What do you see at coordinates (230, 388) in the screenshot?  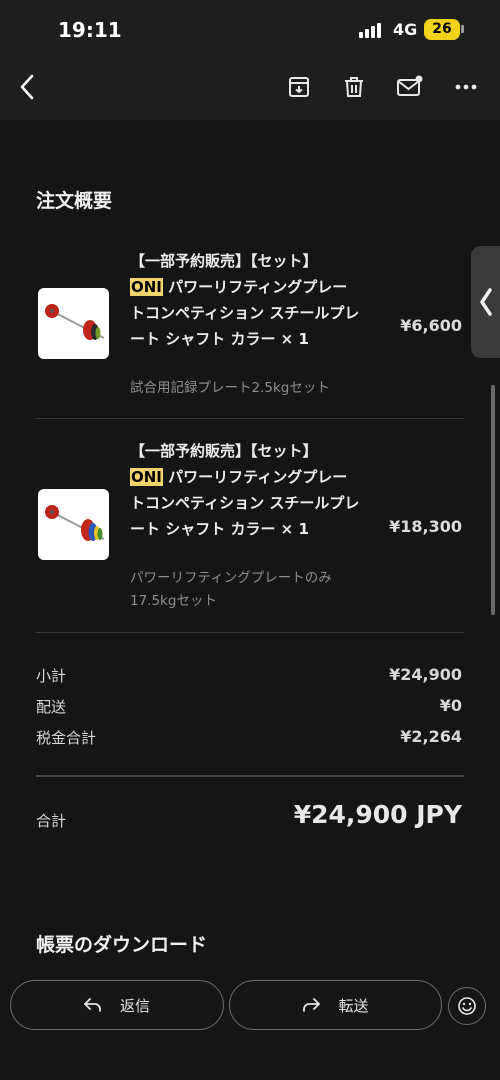 I see `item-variant: 試合用記録プレート2.5kgセット` at bounding box center [230, 388].